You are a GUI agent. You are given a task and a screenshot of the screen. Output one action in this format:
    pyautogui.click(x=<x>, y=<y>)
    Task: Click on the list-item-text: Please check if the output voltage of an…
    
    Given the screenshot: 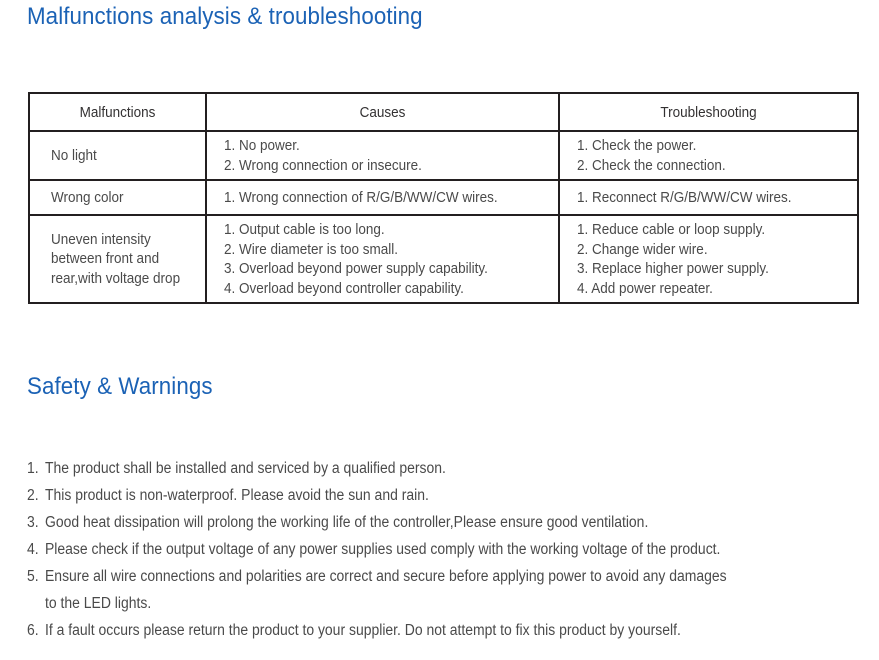 What is the action you would take?
    pyautogui.click(x=383, y=549)
    